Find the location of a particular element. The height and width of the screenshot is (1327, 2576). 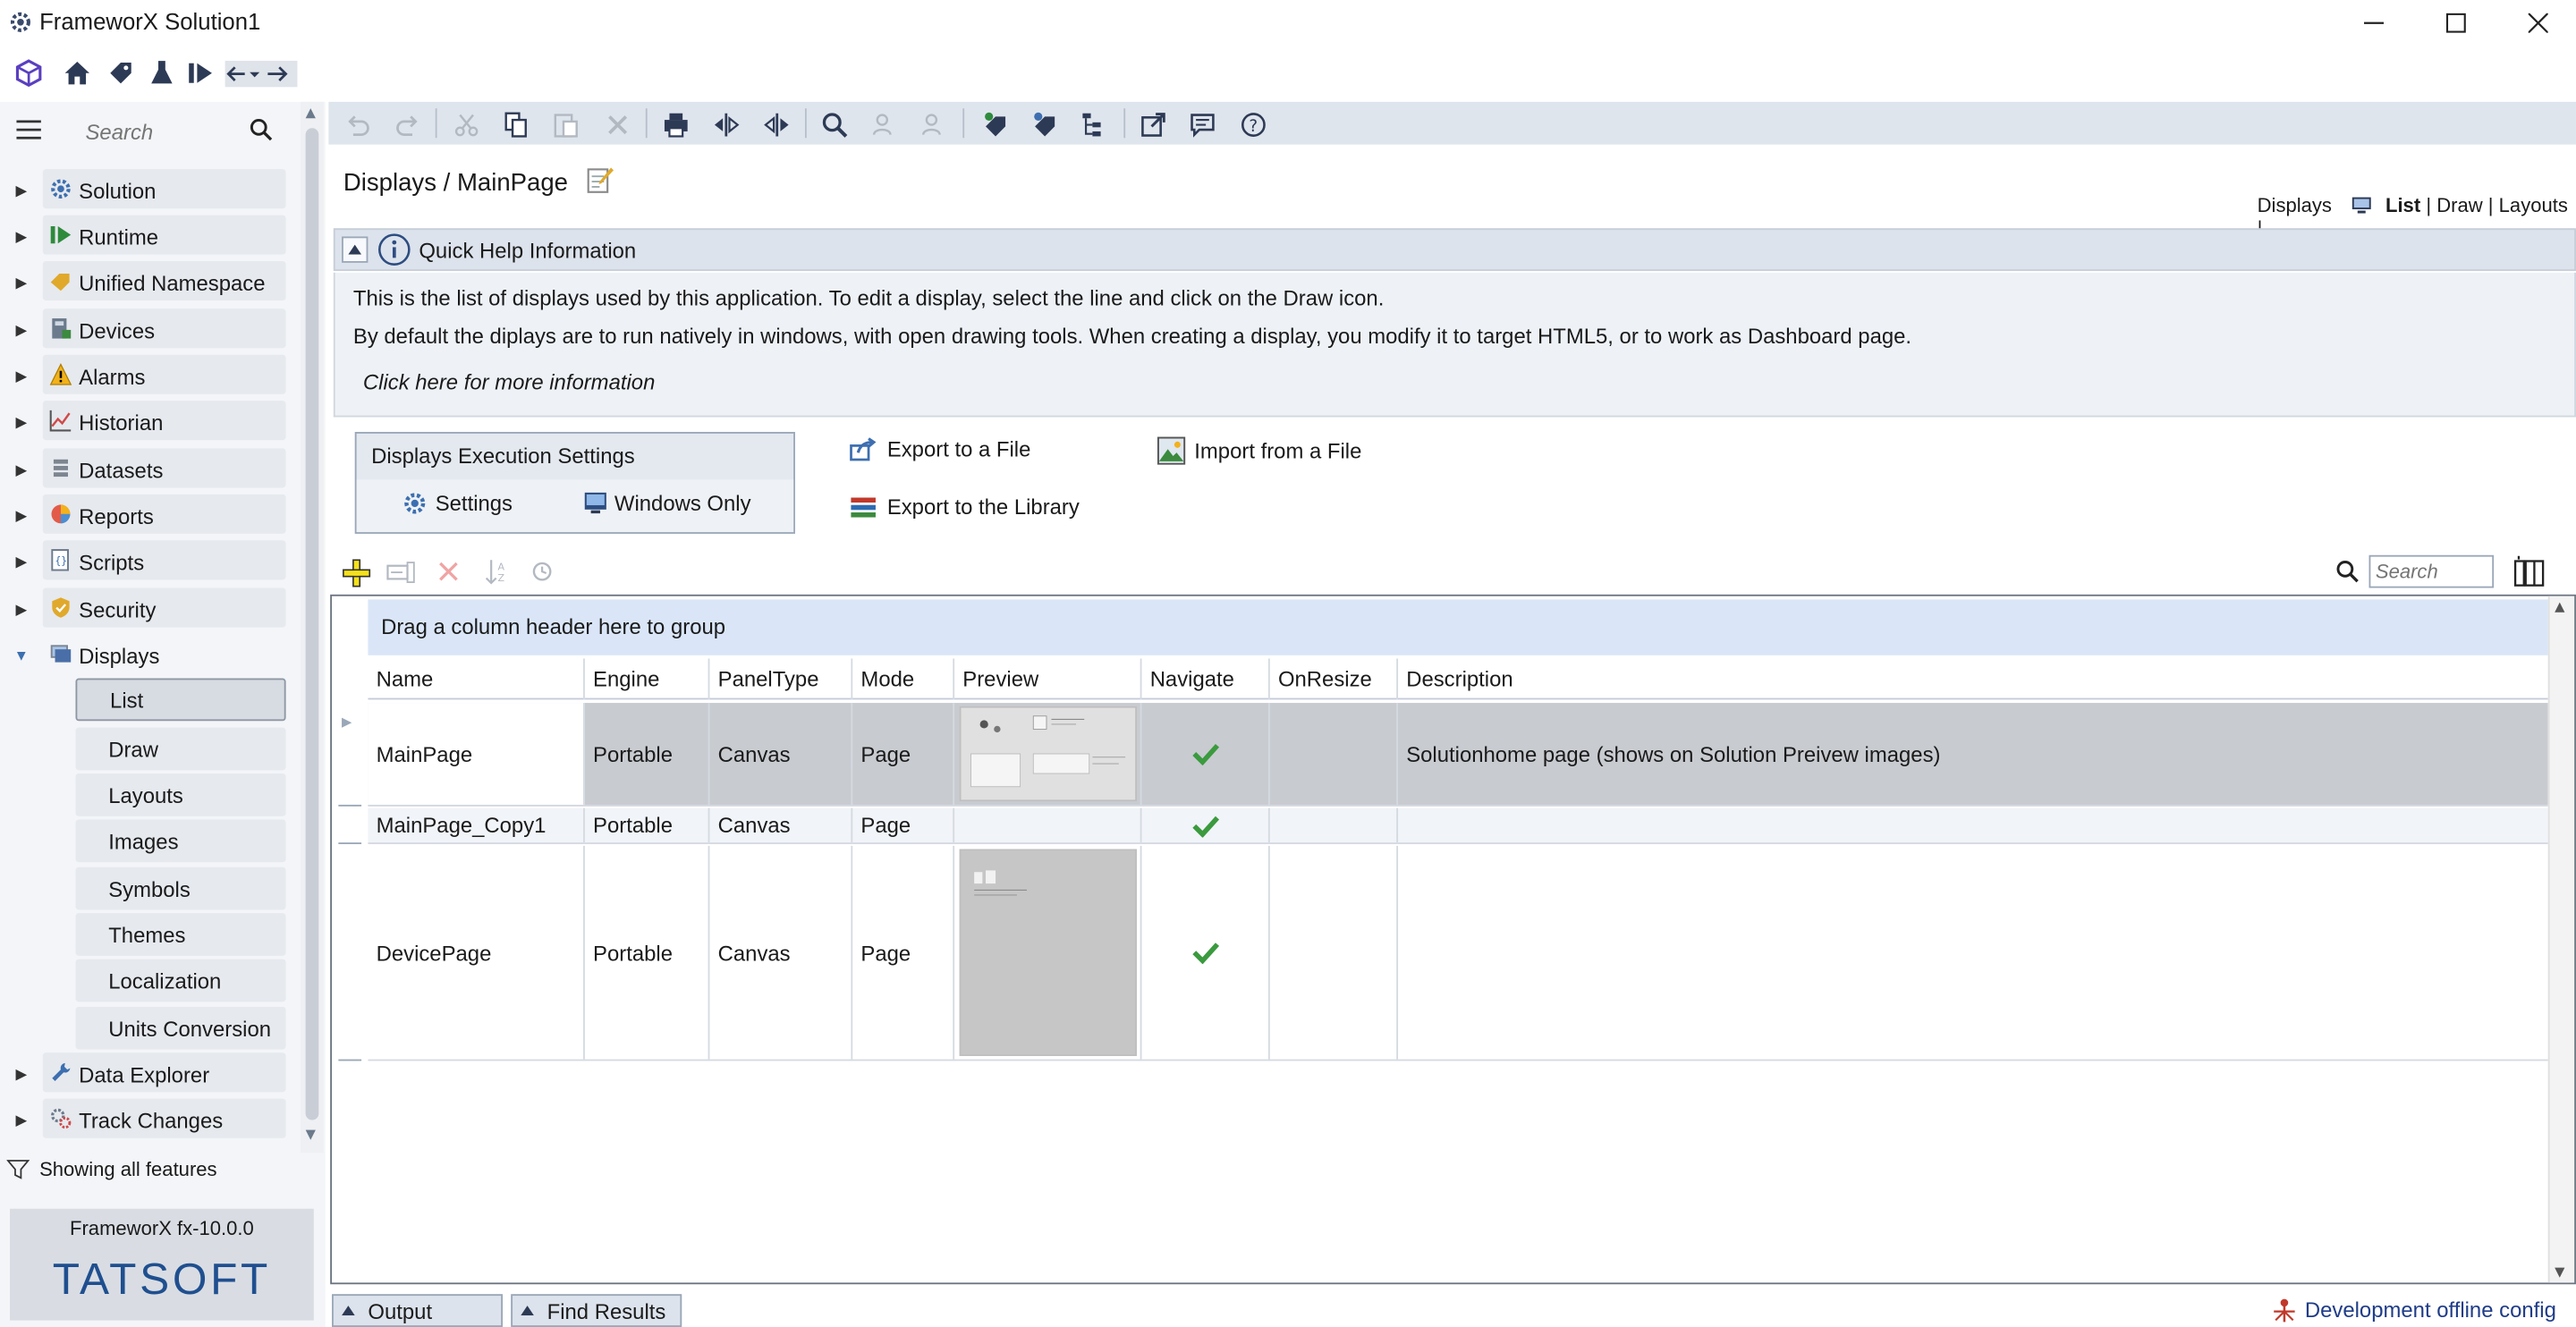

sidebar-item-historian: ▶ Historian is located at coordinates (149, 422).